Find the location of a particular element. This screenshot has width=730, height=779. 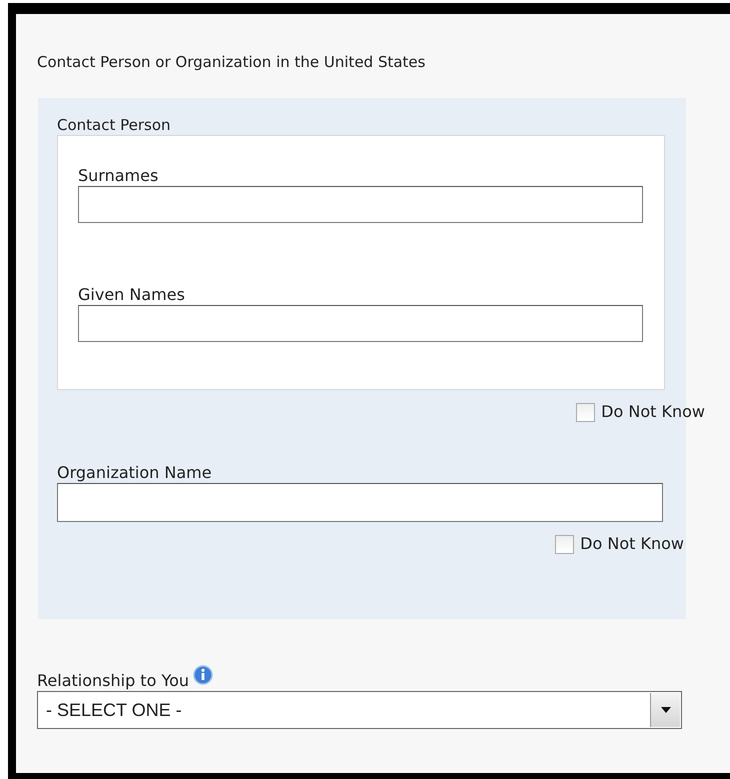

field-label: Given Names is located at coordinates (132, 295).